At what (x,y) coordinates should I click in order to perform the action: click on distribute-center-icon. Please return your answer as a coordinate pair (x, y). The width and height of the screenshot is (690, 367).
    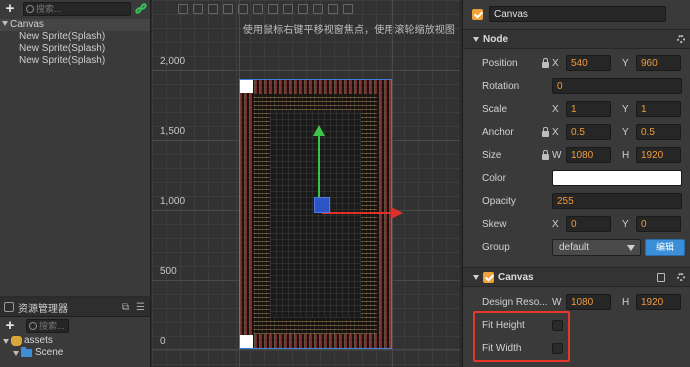
    Looking at the image, I should click on (333, 8).